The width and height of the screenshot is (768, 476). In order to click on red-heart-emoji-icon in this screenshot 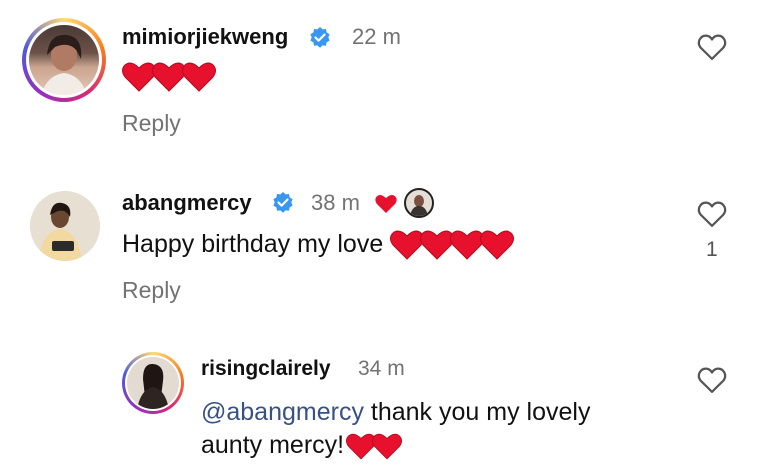, I will do `click(387, 446)`.